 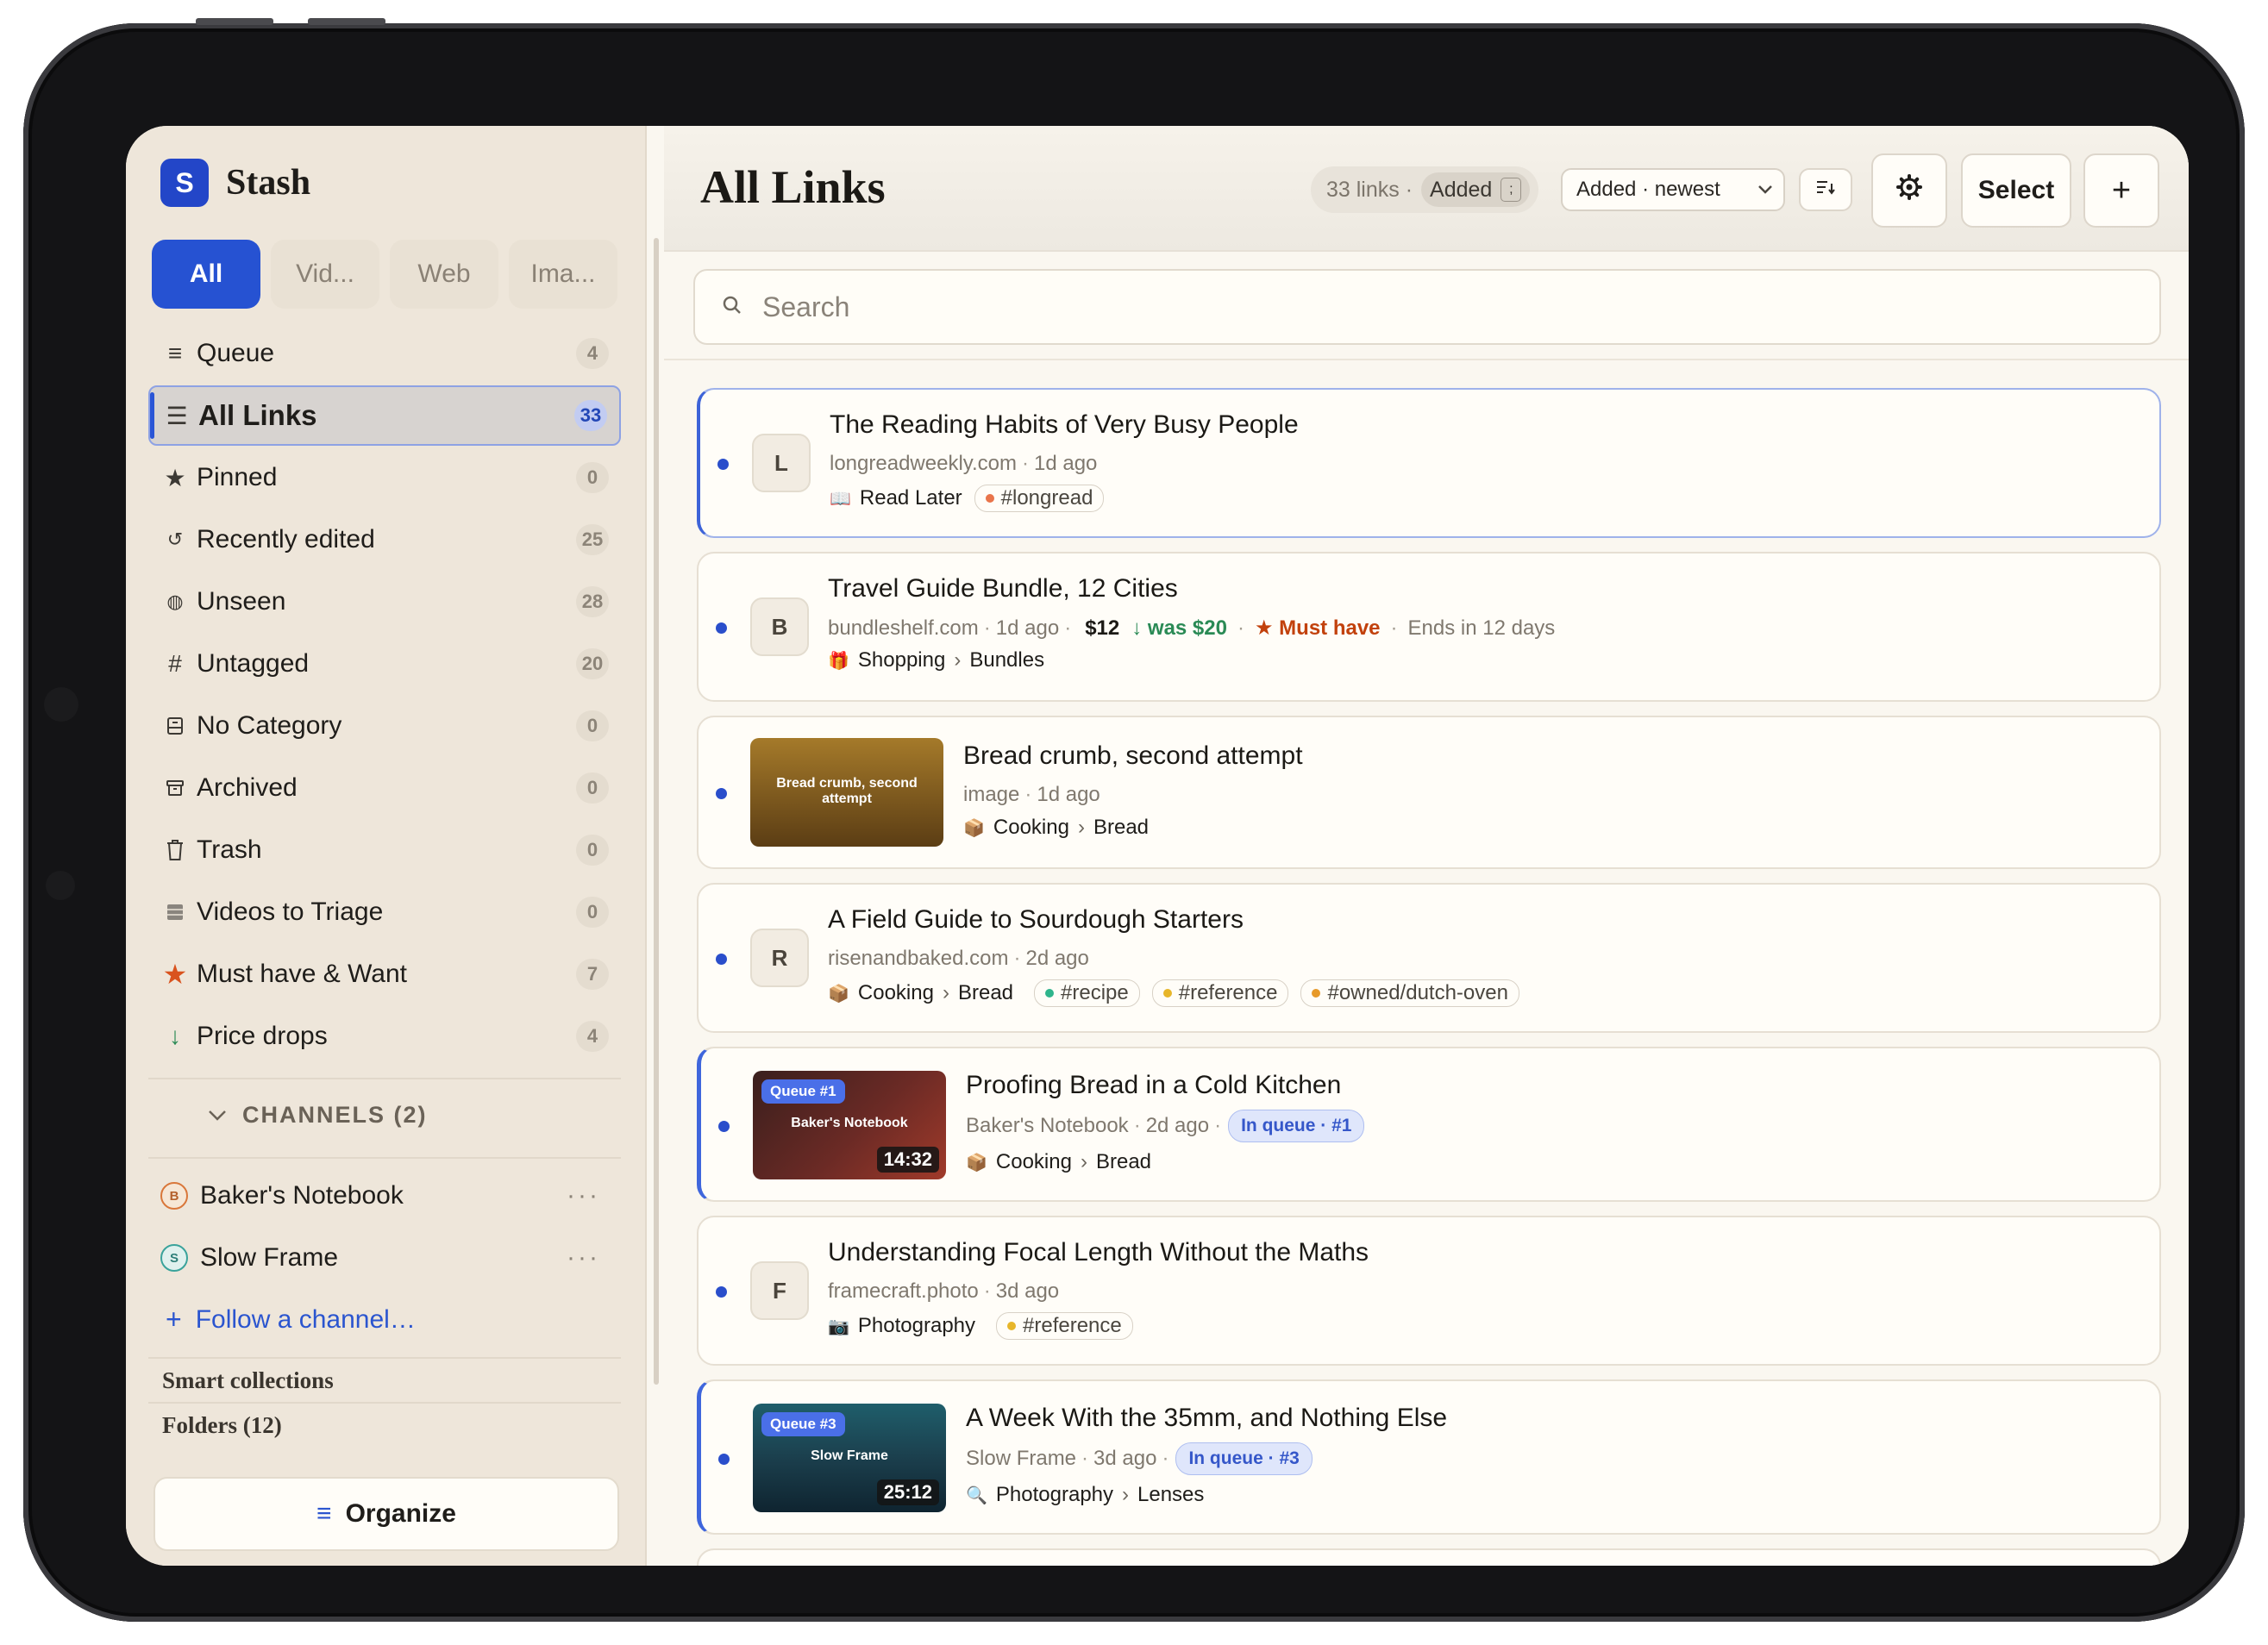 What do you see at coordinates (384, 1358) in the screenshot?
I see `divider` at bounding box center [384, 1358].